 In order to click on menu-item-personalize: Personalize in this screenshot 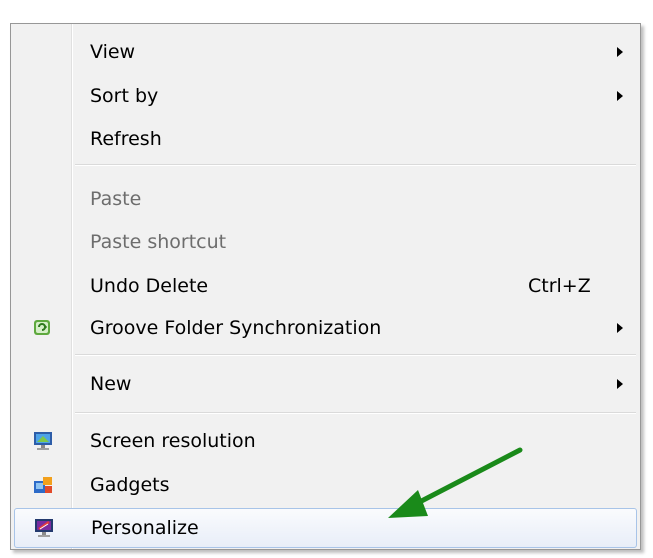, I will do `click(325, 528)`.